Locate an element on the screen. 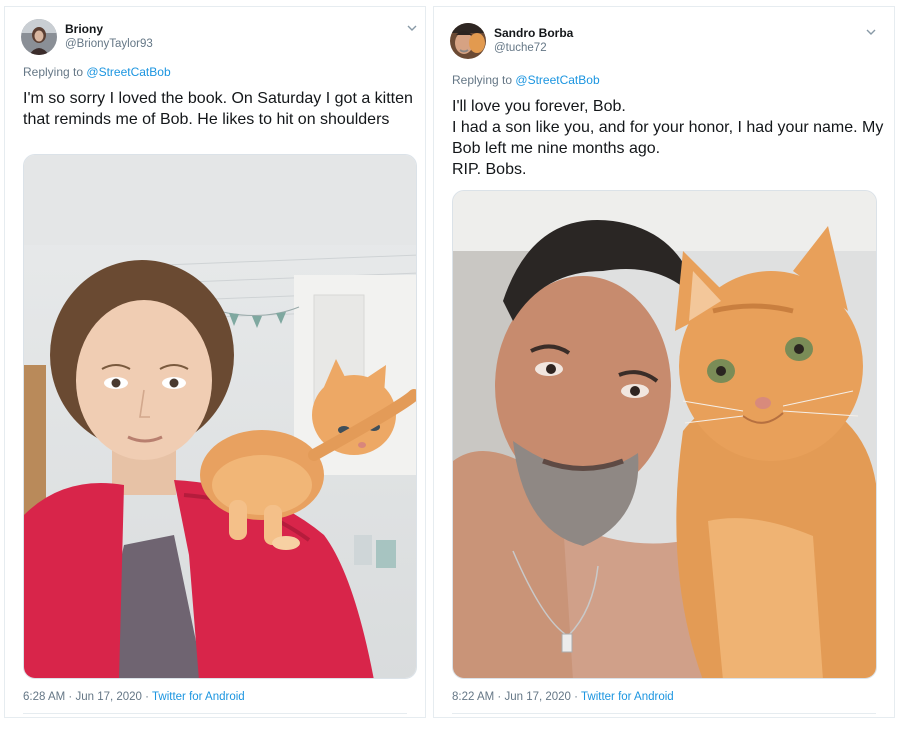  user-handle: @BrionyTaylor93 is located at coordinates (109, 44).